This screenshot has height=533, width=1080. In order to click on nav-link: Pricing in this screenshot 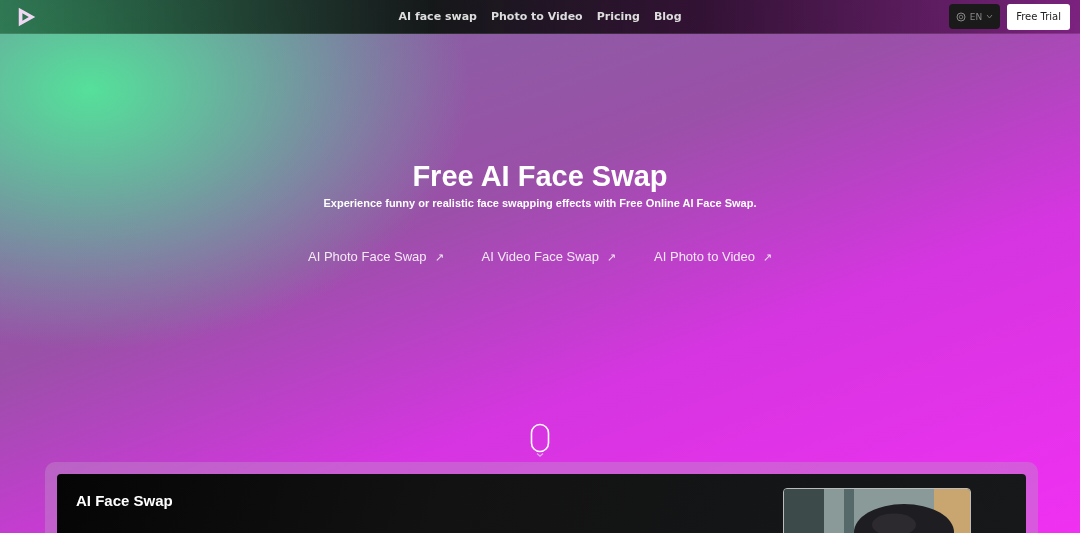, I will do `click(618, 16)`.